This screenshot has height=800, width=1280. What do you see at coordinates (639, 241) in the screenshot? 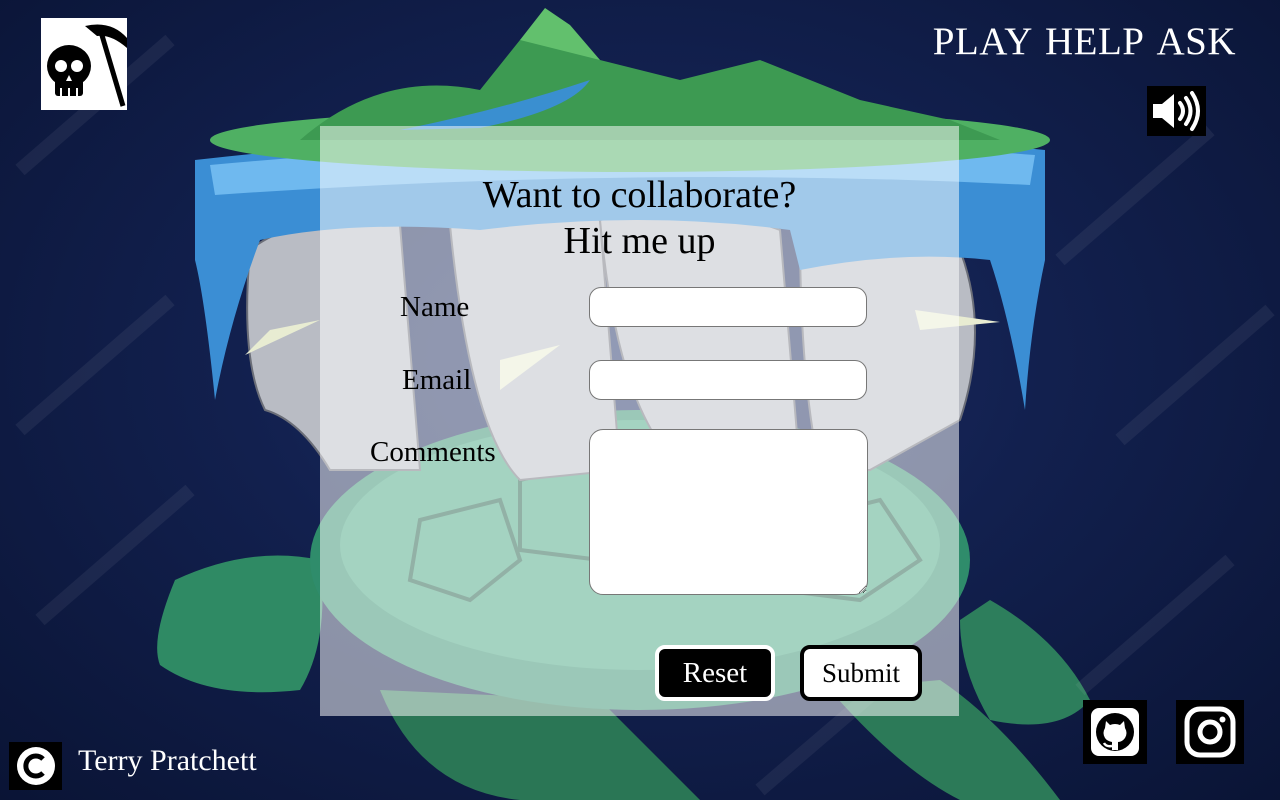
I see `form-title-line2: Hit me up` at bounding box center [639, 241].